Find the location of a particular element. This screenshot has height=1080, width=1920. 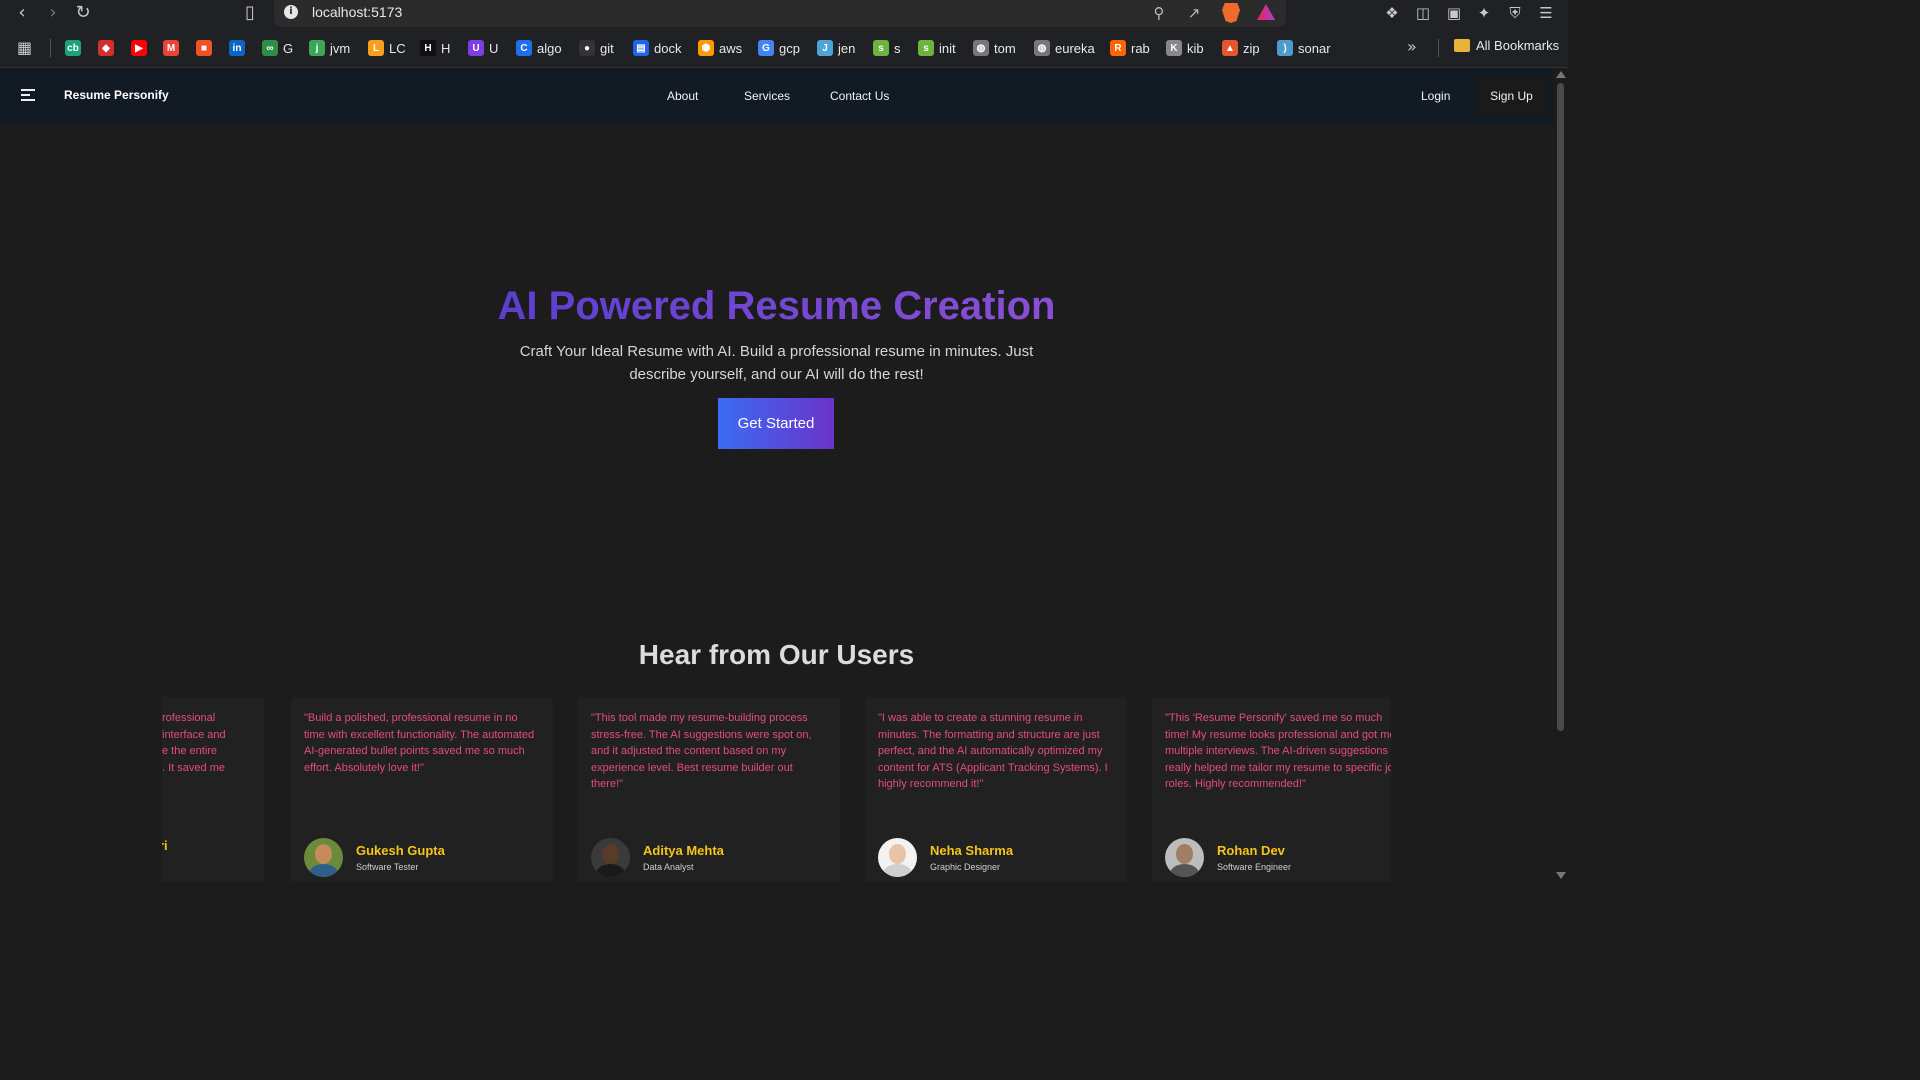

reload-icon: ↻ is located at coordinates (83, 13).